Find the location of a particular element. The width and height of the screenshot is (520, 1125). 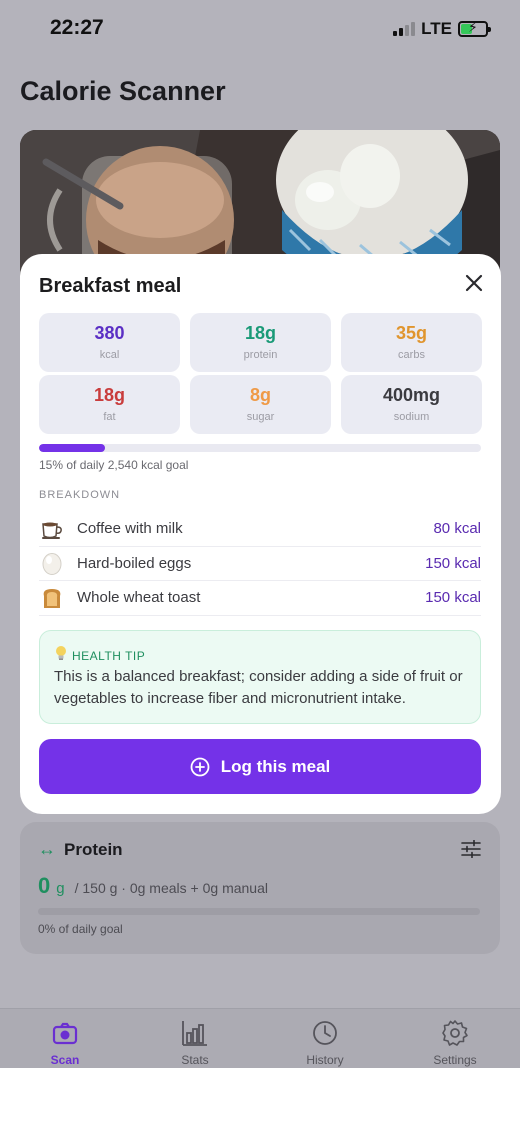

nutrient-label: fat is located at coordinates (109, 417).